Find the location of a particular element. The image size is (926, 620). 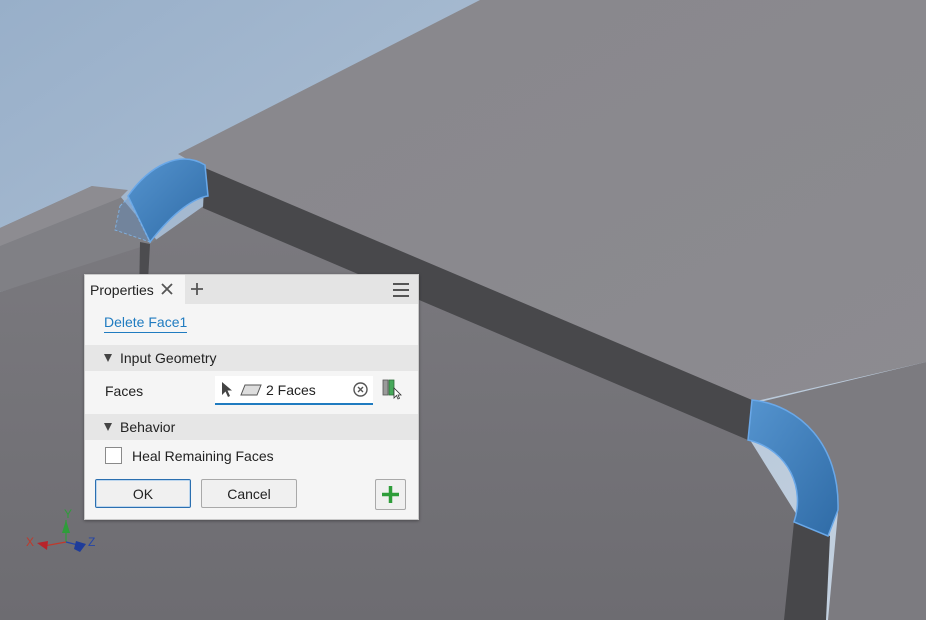

close-icon is located at coordinates (167, 289).